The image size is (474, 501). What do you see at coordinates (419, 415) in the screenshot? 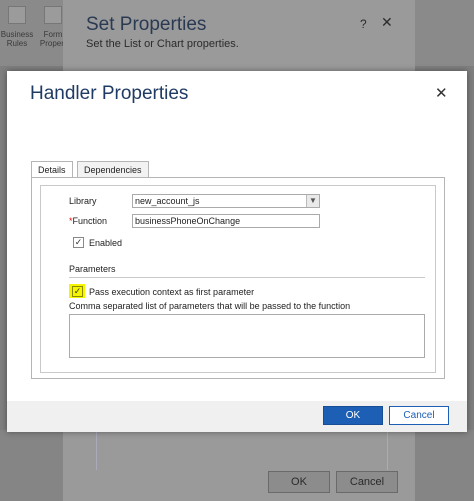
I see `cancel-button: Cancel` at bounding box center [419, 415].